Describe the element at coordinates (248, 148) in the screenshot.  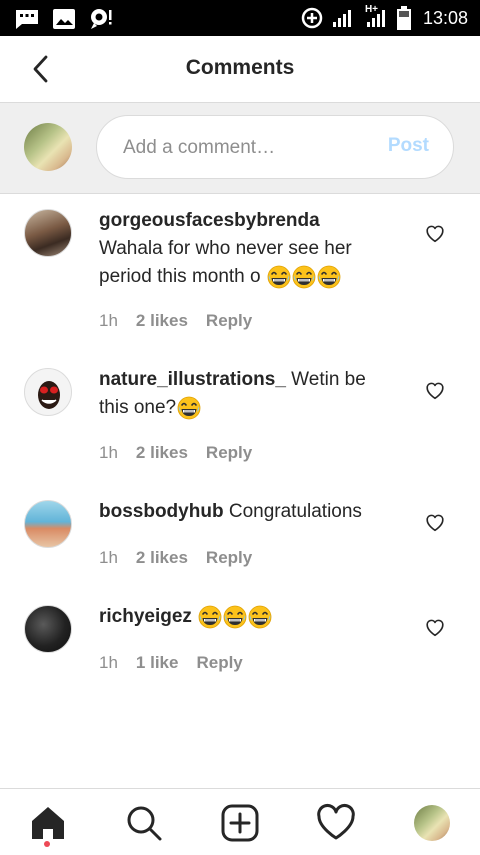
I see `comment-input` at that location.